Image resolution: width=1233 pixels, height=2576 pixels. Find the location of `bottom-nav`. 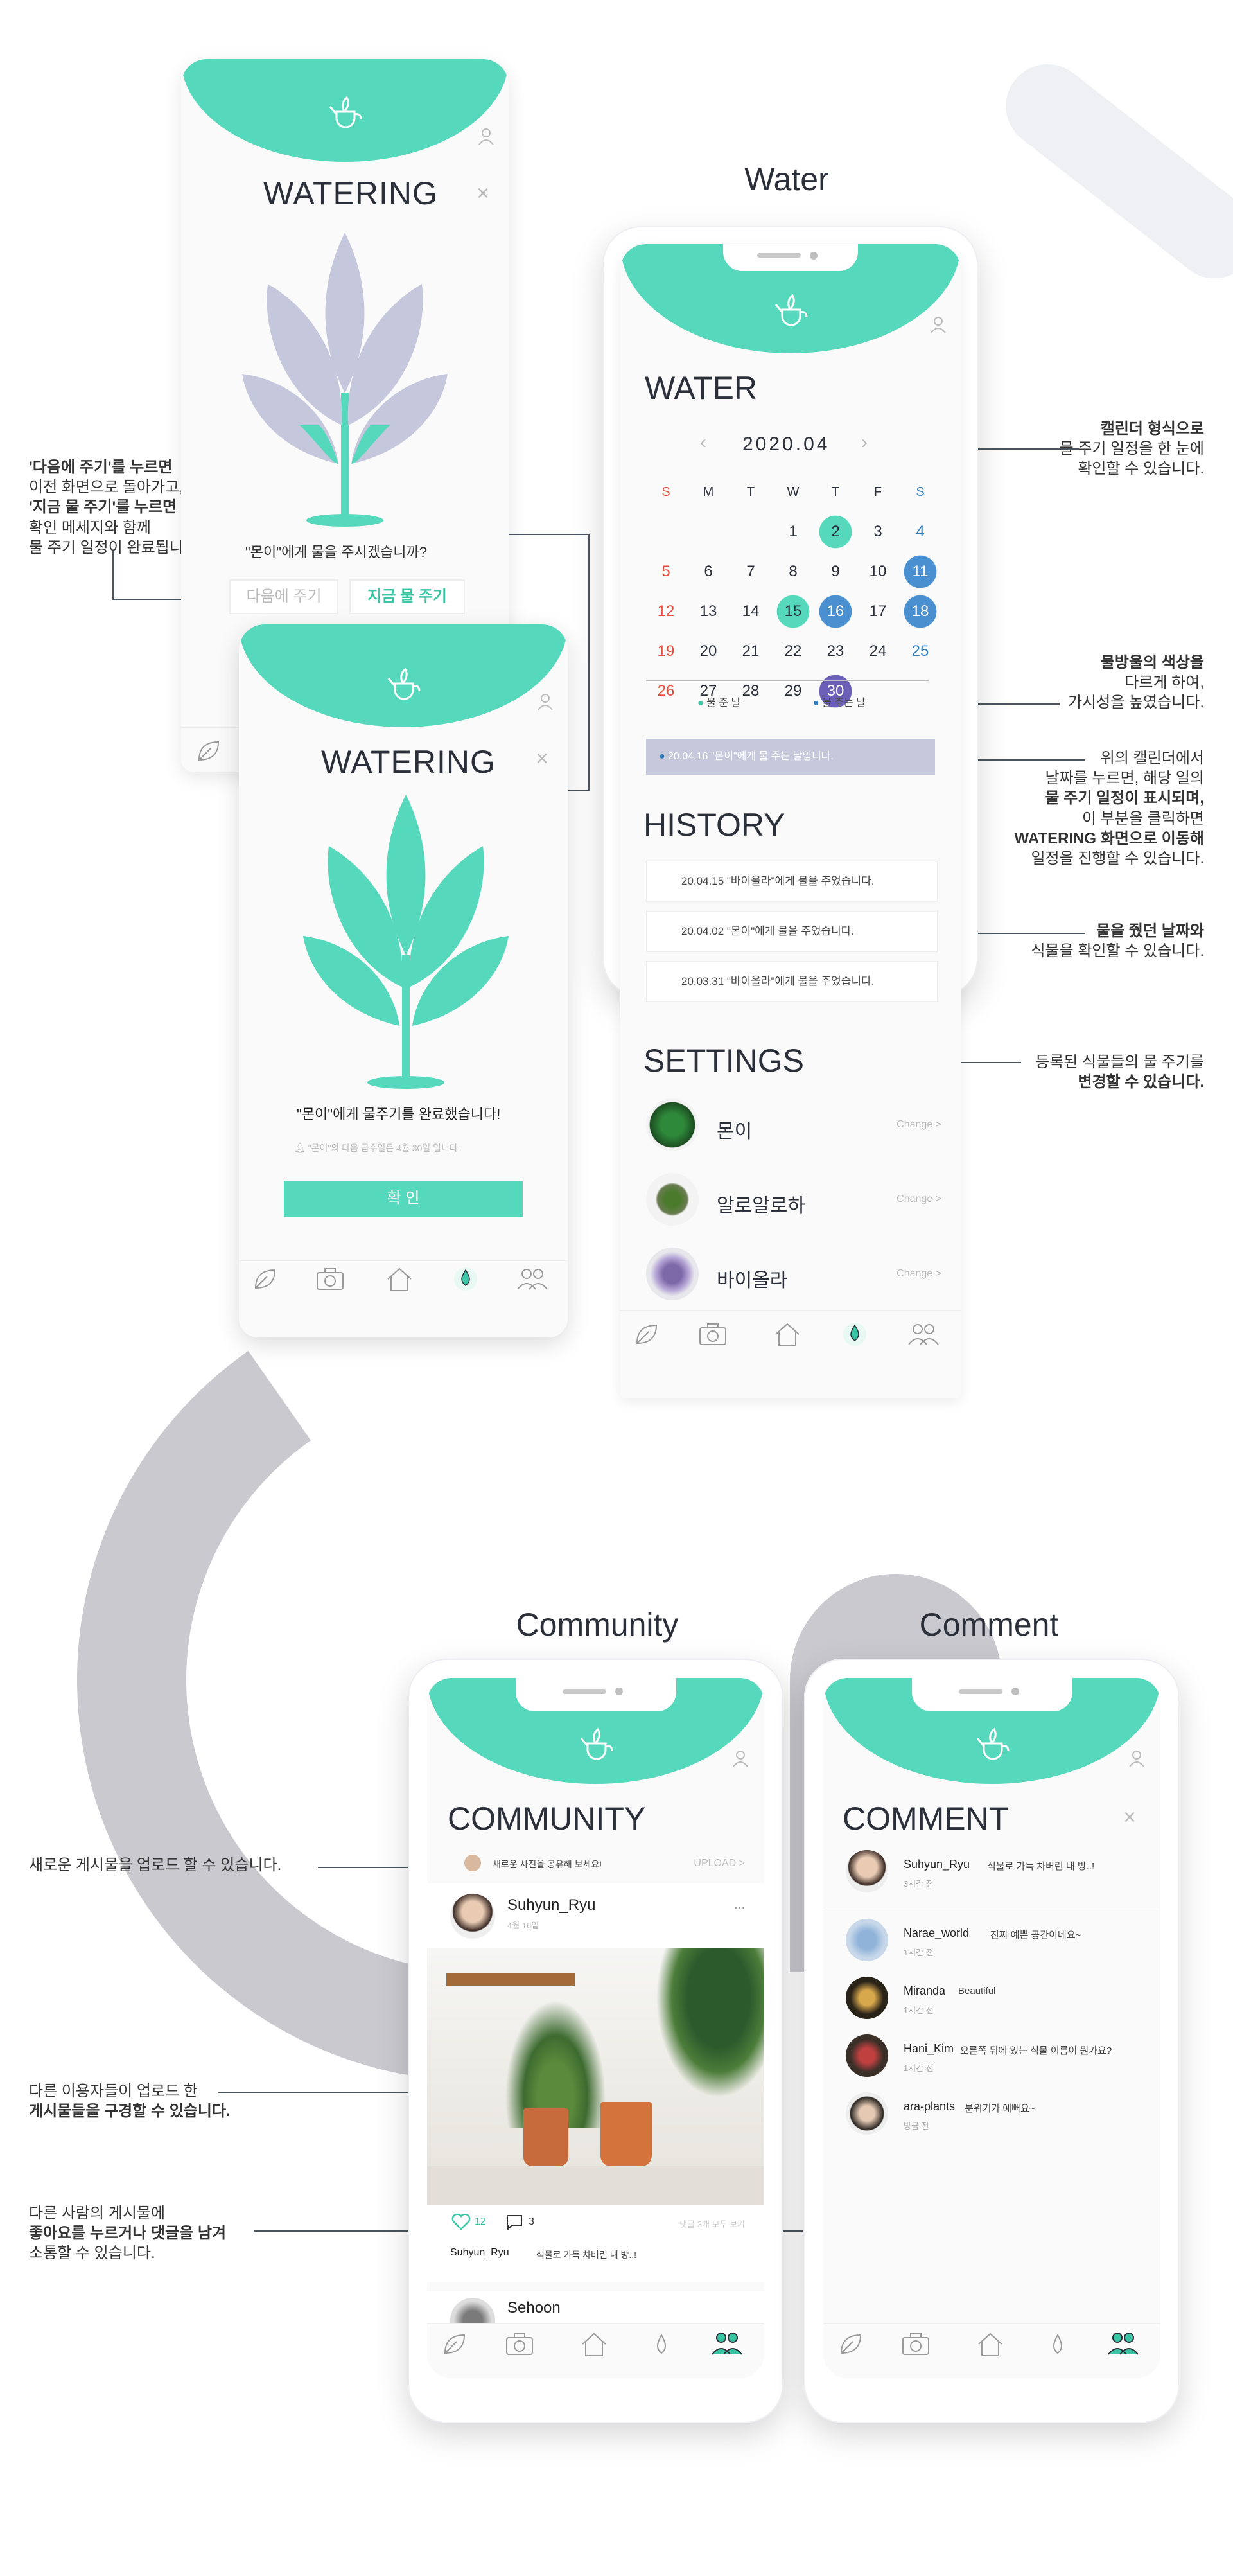

bottom-nav is located at coordinates (991, 2350).